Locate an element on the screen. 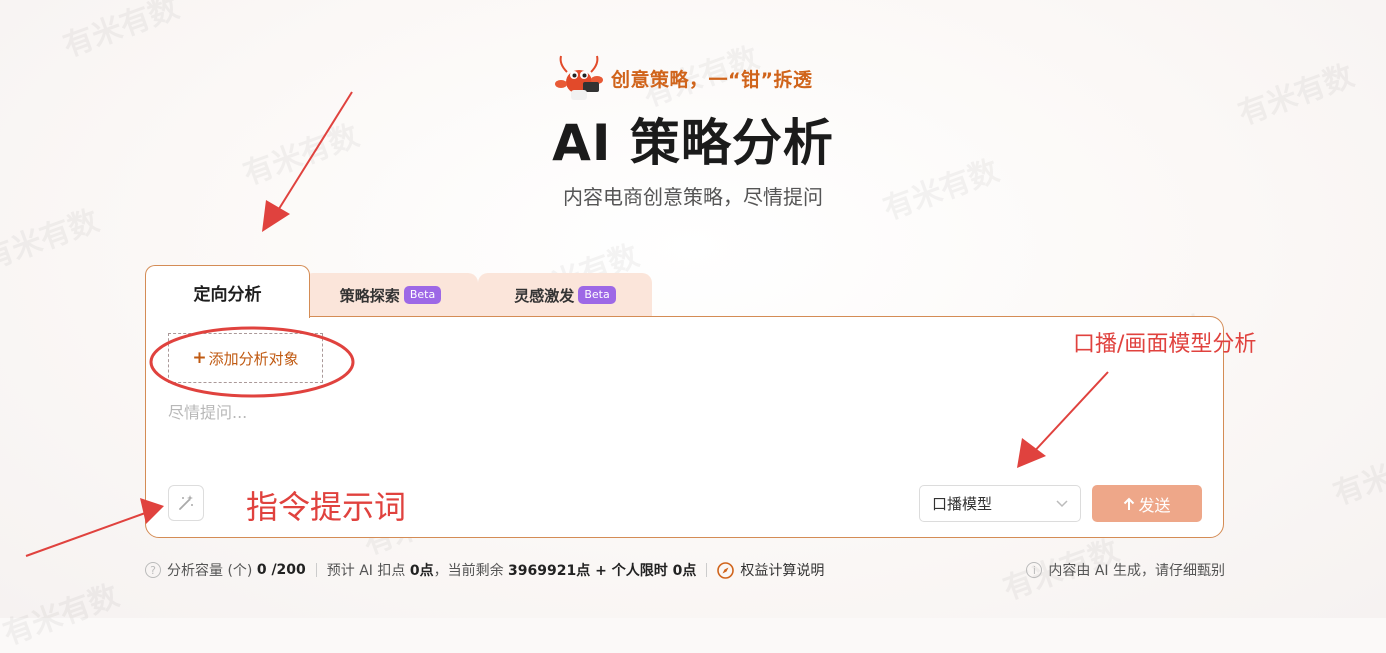  page-title: AI 策略分析 is located at coordinates (693, 143).